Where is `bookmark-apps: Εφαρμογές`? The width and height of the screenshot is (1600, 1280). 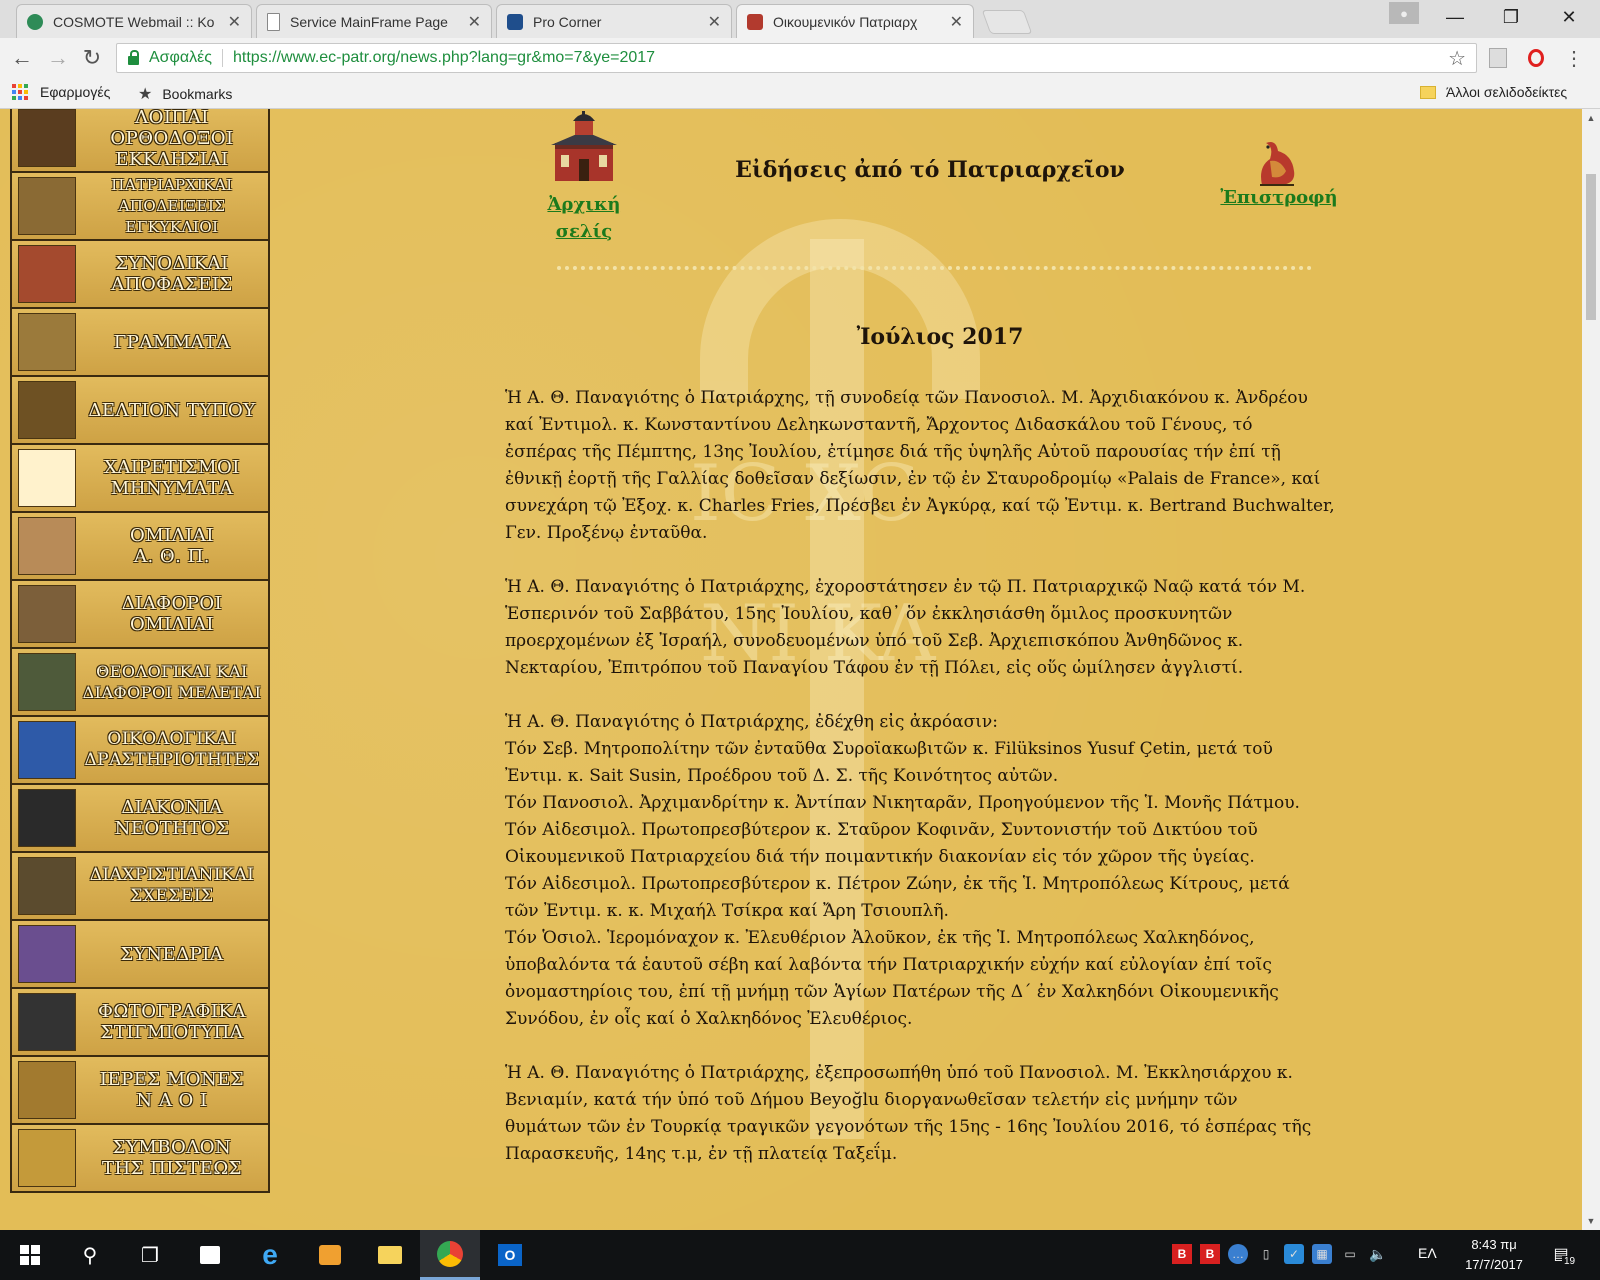
bookmark-apps: Εφαρμογές is located at coordinates (61, 92).